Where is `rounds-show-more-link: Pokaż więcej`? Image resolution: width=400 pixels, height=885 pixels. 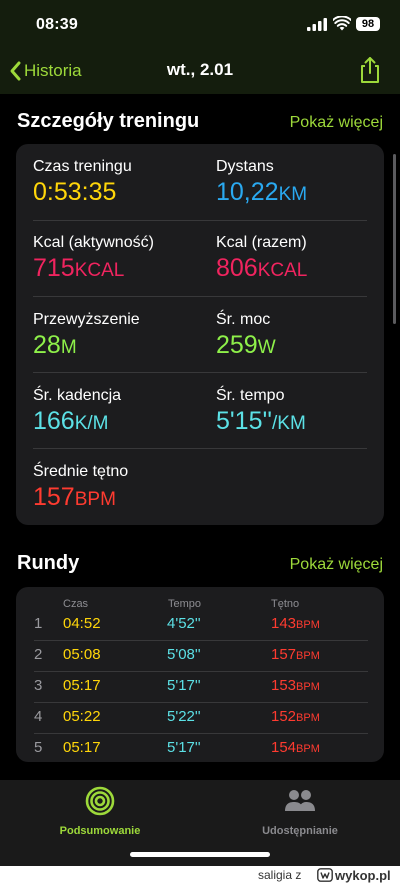
rounds-show-more-link: Pokaż więcej is located at coordinates (336, 565).